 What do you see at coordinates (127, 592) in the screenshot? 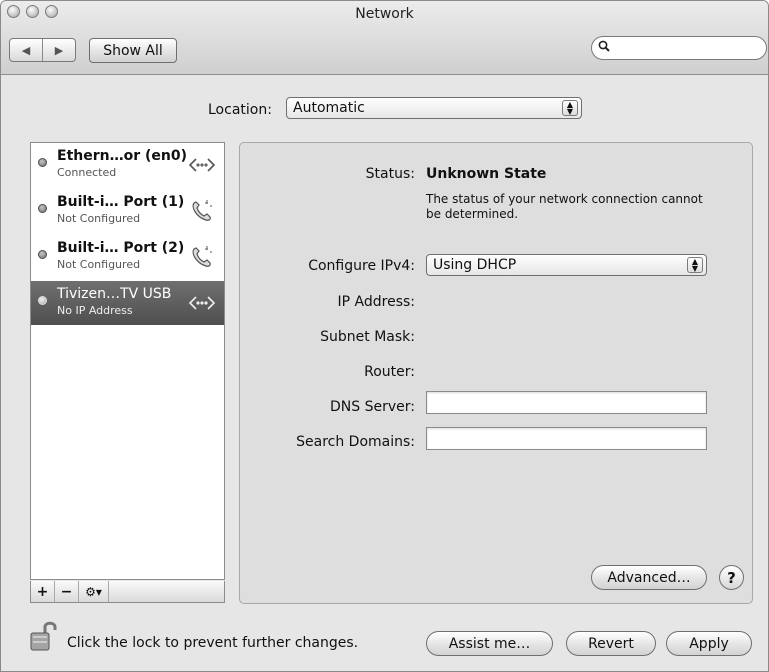
I see `service-list-toolbar: + − ⚙▾` at bounding box center [127, 592].